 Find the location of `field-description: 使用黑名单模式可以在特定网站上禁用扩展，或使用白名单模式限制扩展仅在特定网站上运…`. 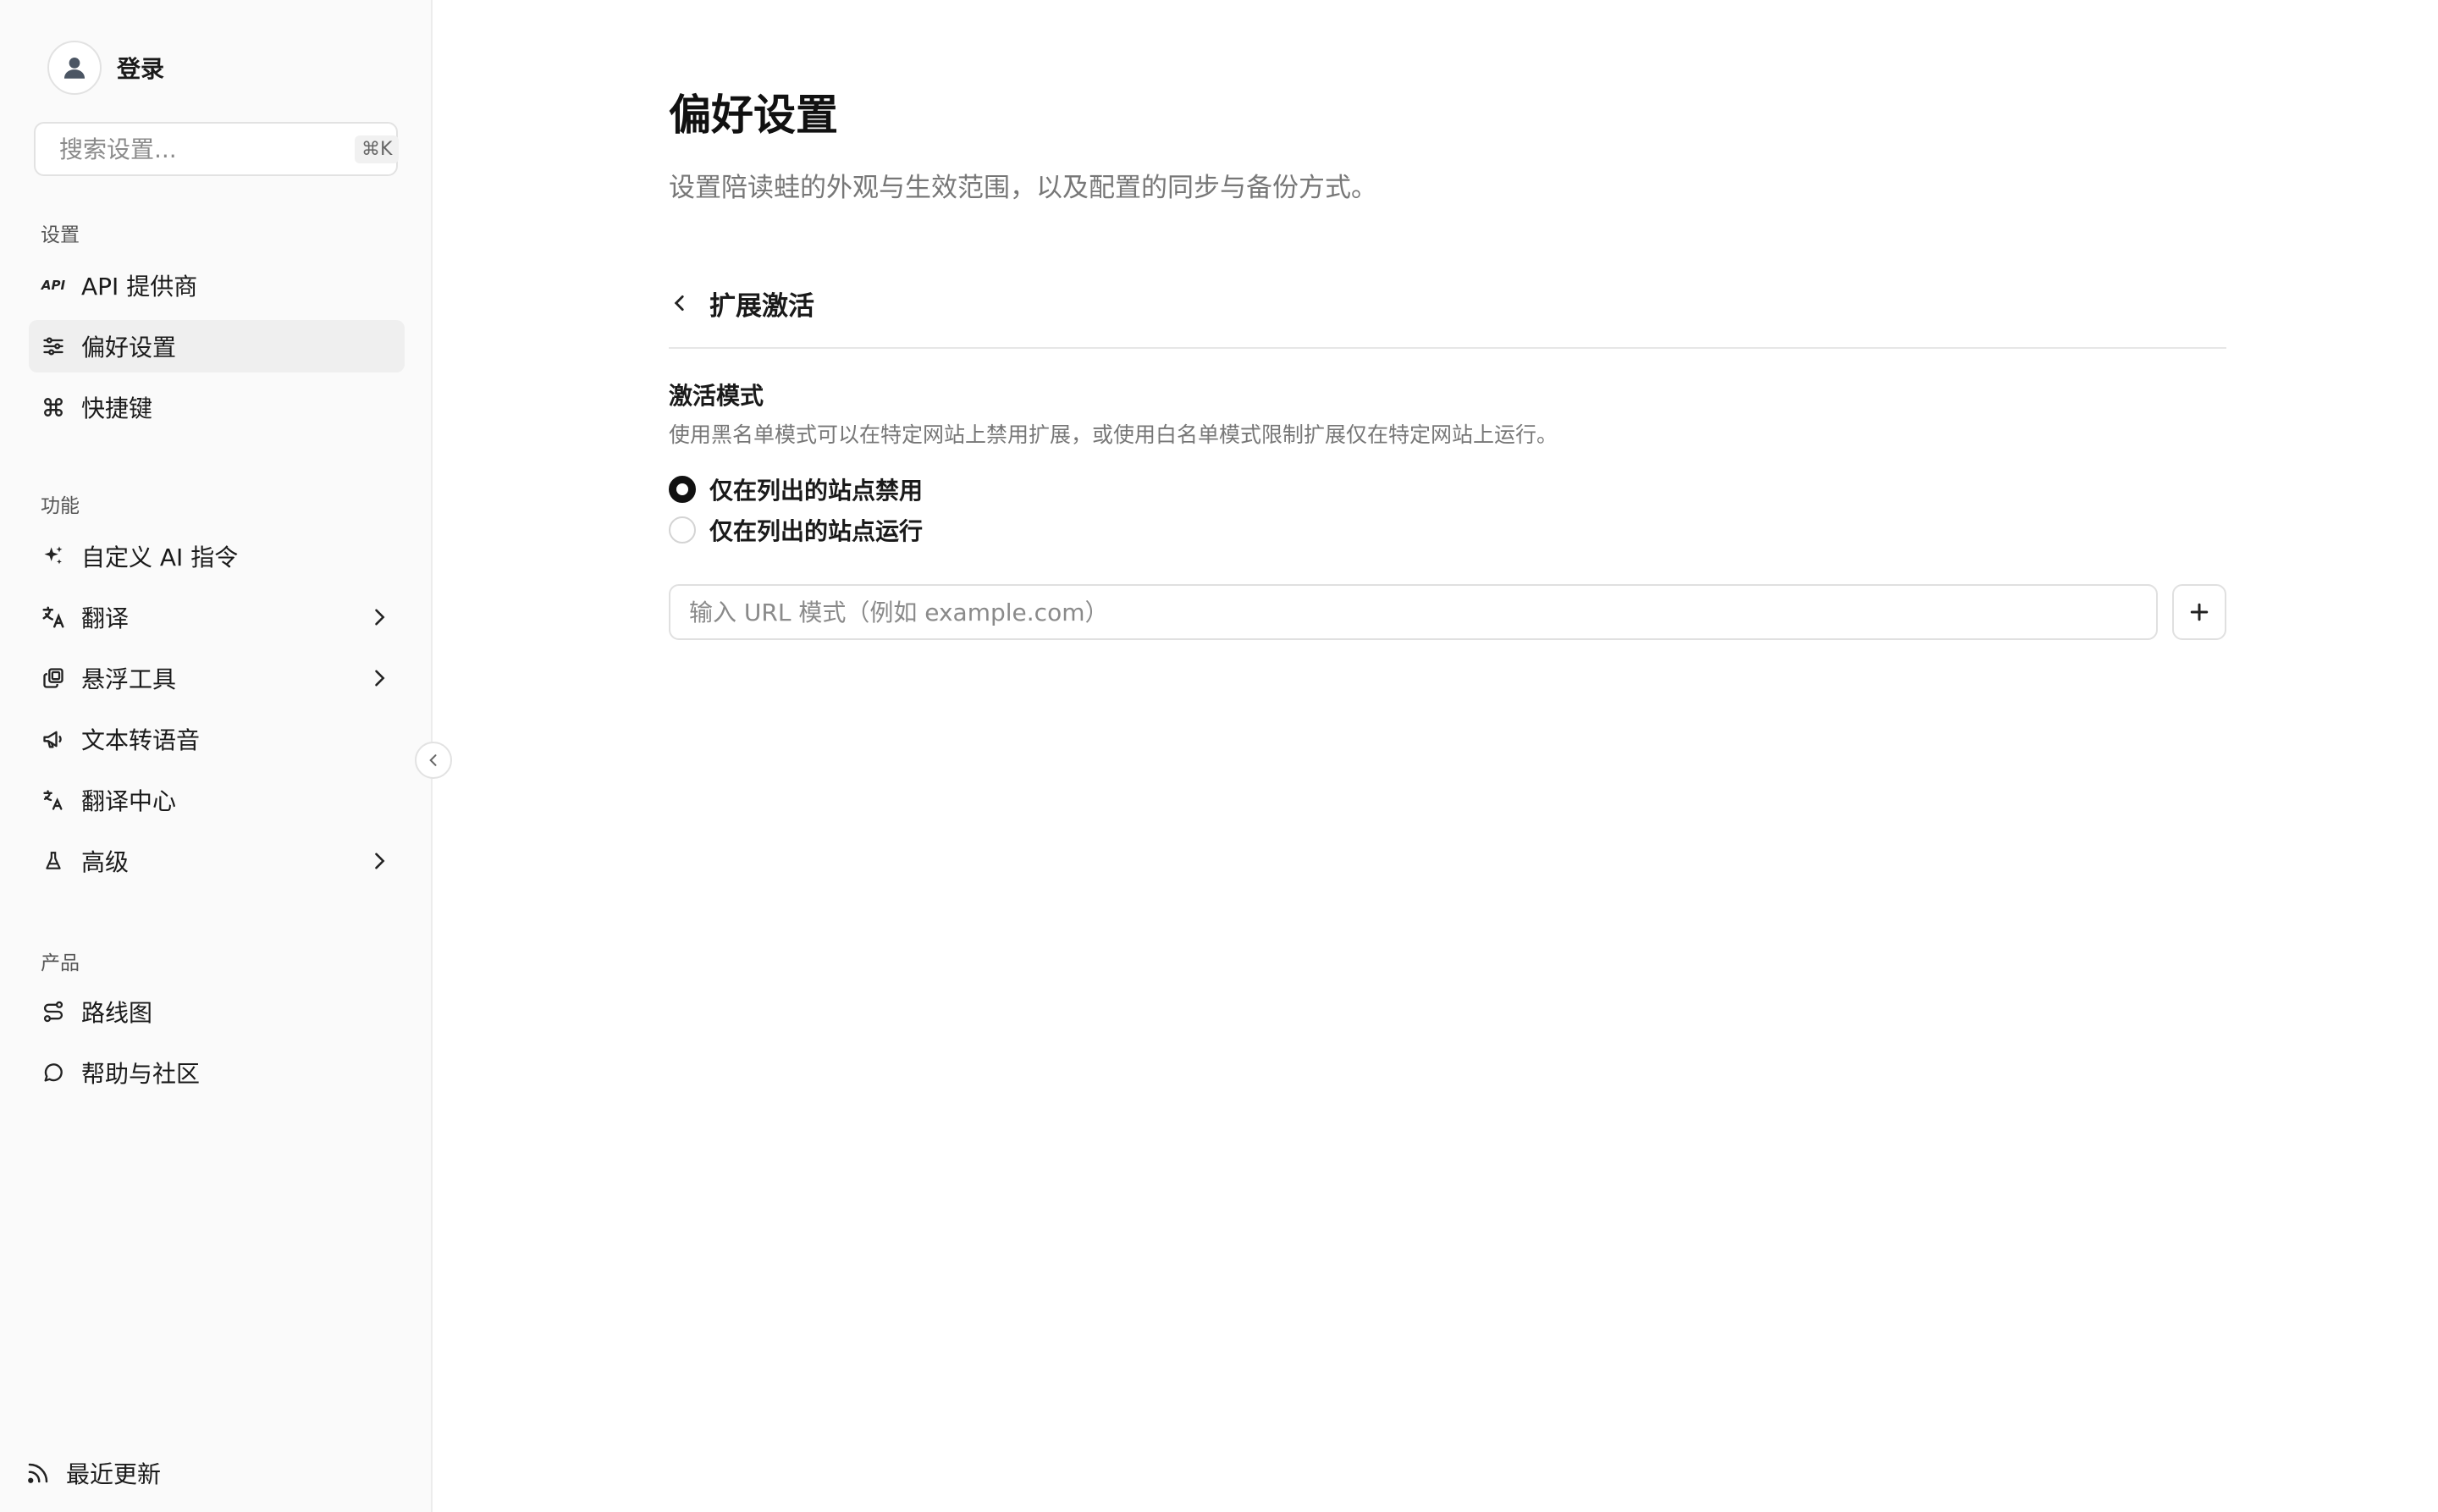

field-description: 使用黑名单模式可以在特定网站上禁用扩展，或使用白名单模式限制扩展仅在特定网站上运… is located at coordinates (1113, 434).